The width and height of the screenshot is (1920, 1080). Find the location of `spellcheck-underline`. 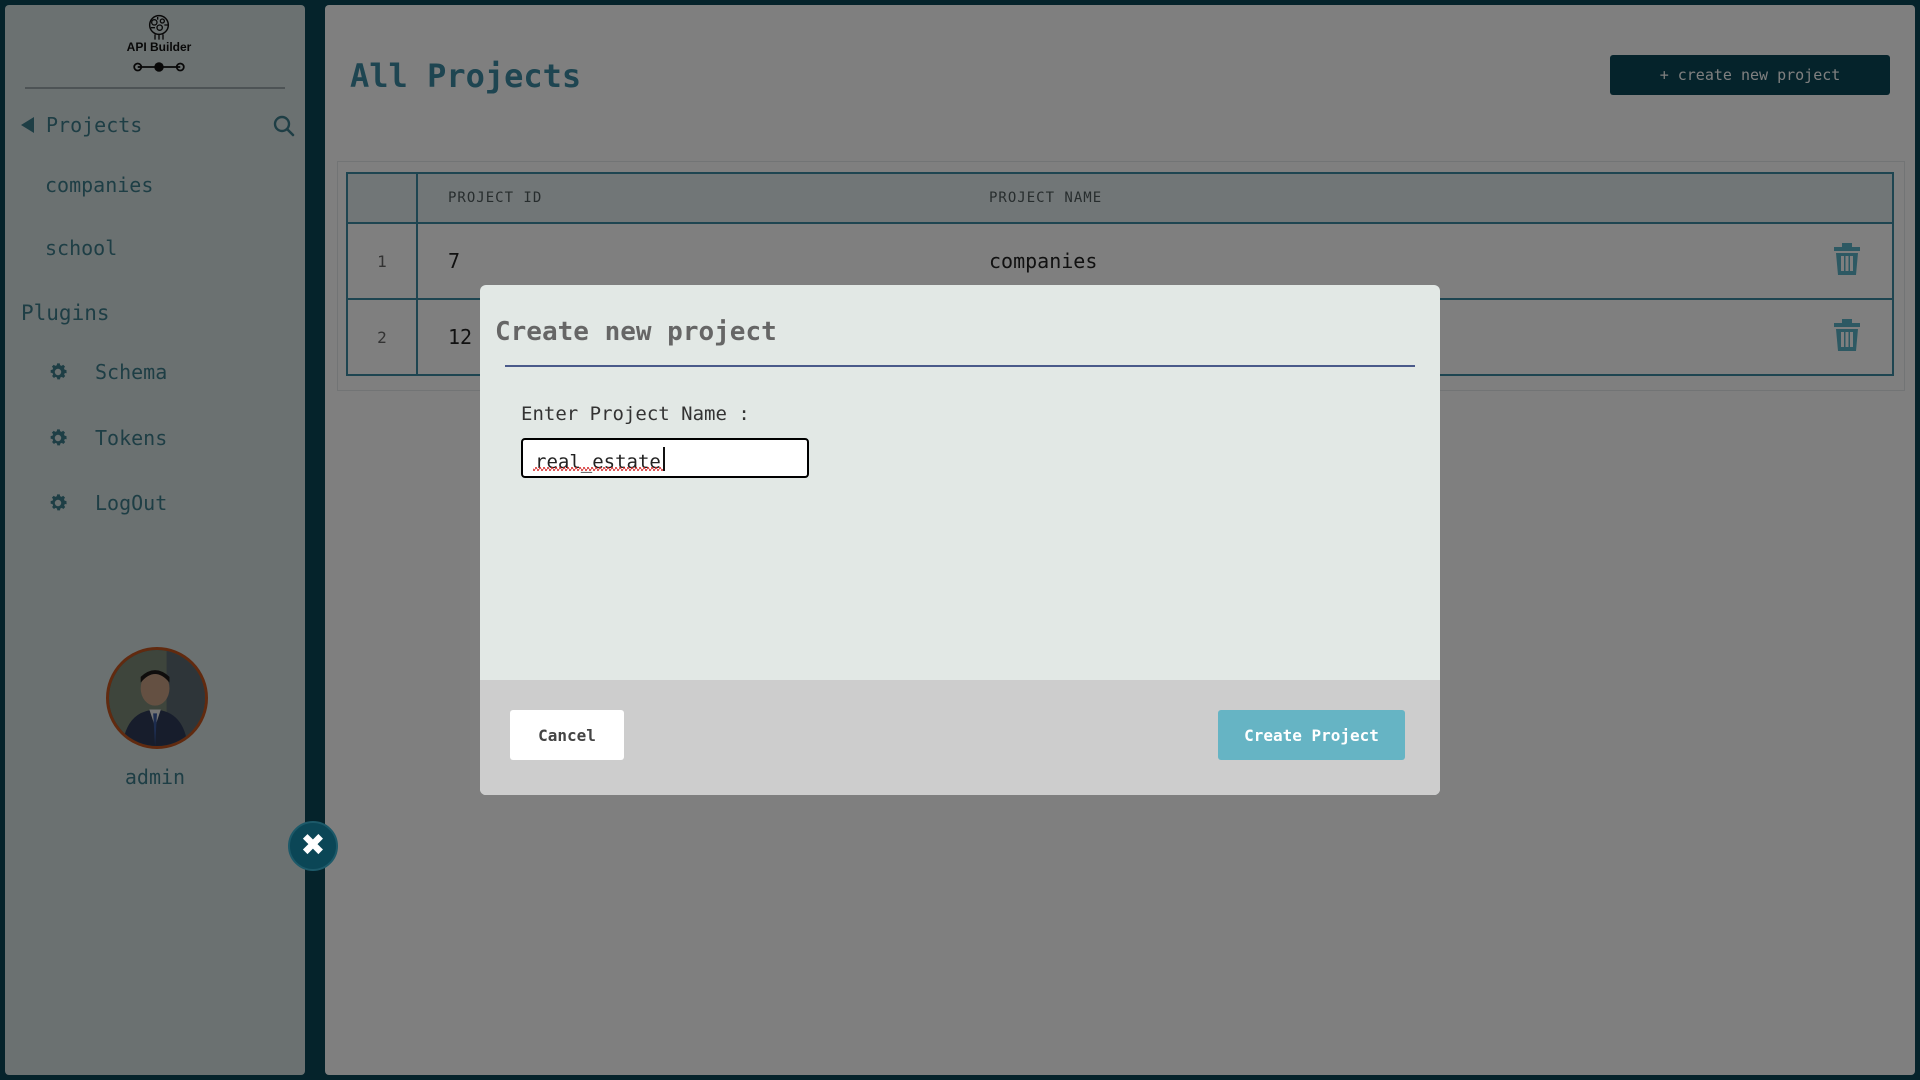

spellcheck-underline is located at coordinates (599, 469).